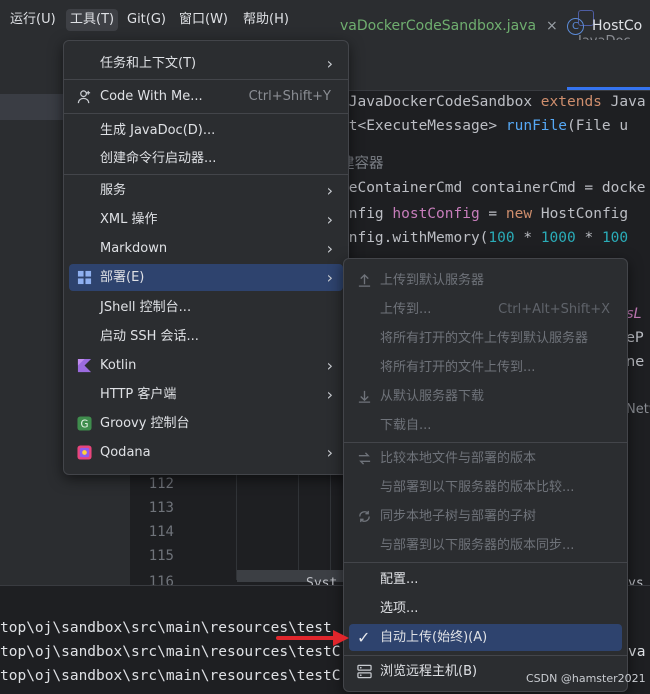 The width and height of the screenshot is (650, 694). Describe the element at coordinates (493, 188) in the screenshot. I see `code-line: teContainerCmd containerCmd = docke` at that location.